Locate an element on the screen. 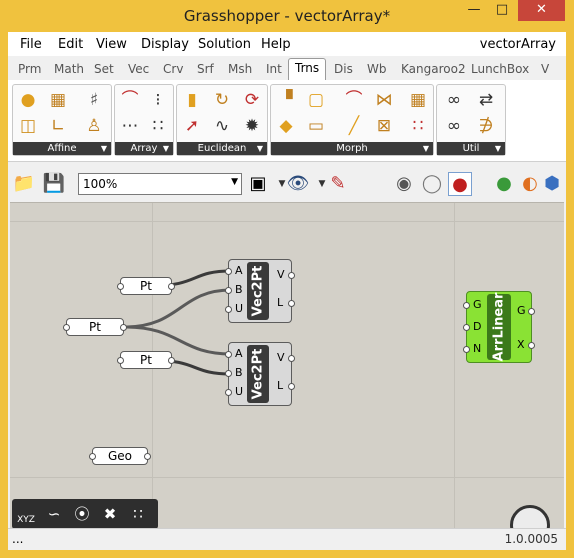  linear-array-icon: ⋯ is located at coordinates (130, 126).